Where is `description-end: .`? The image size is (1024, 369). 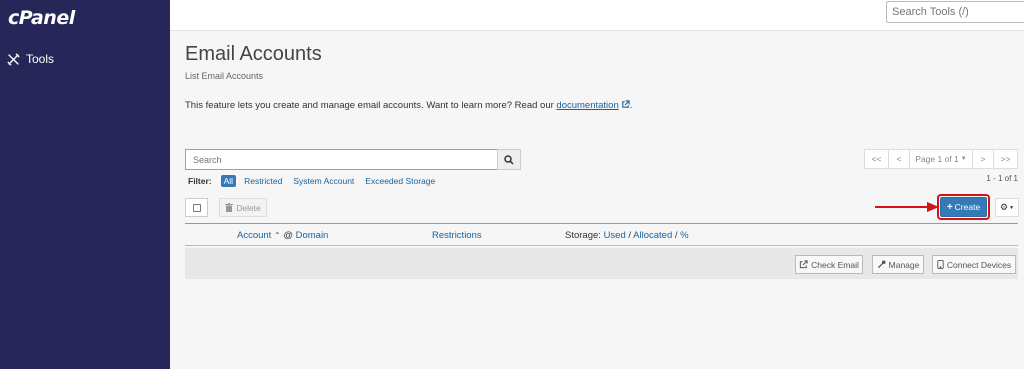
description-end: . is located at coordinates (631, 105).